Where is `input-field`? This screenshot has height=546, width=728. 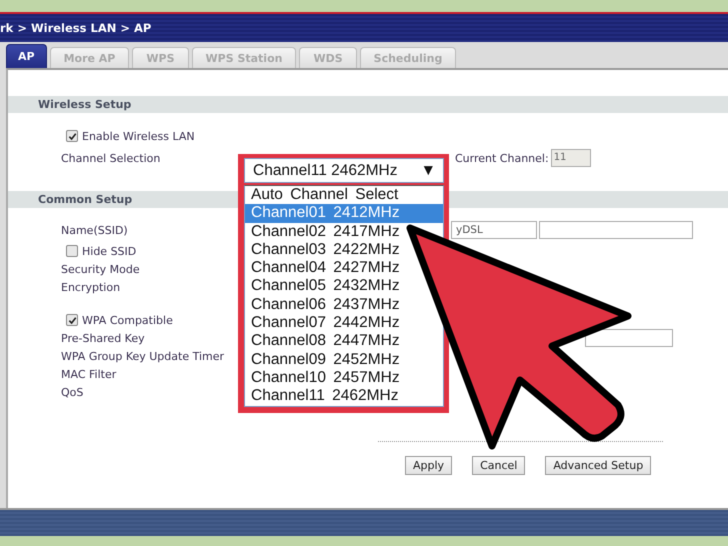
input-field is located at coordinates (616, 230).